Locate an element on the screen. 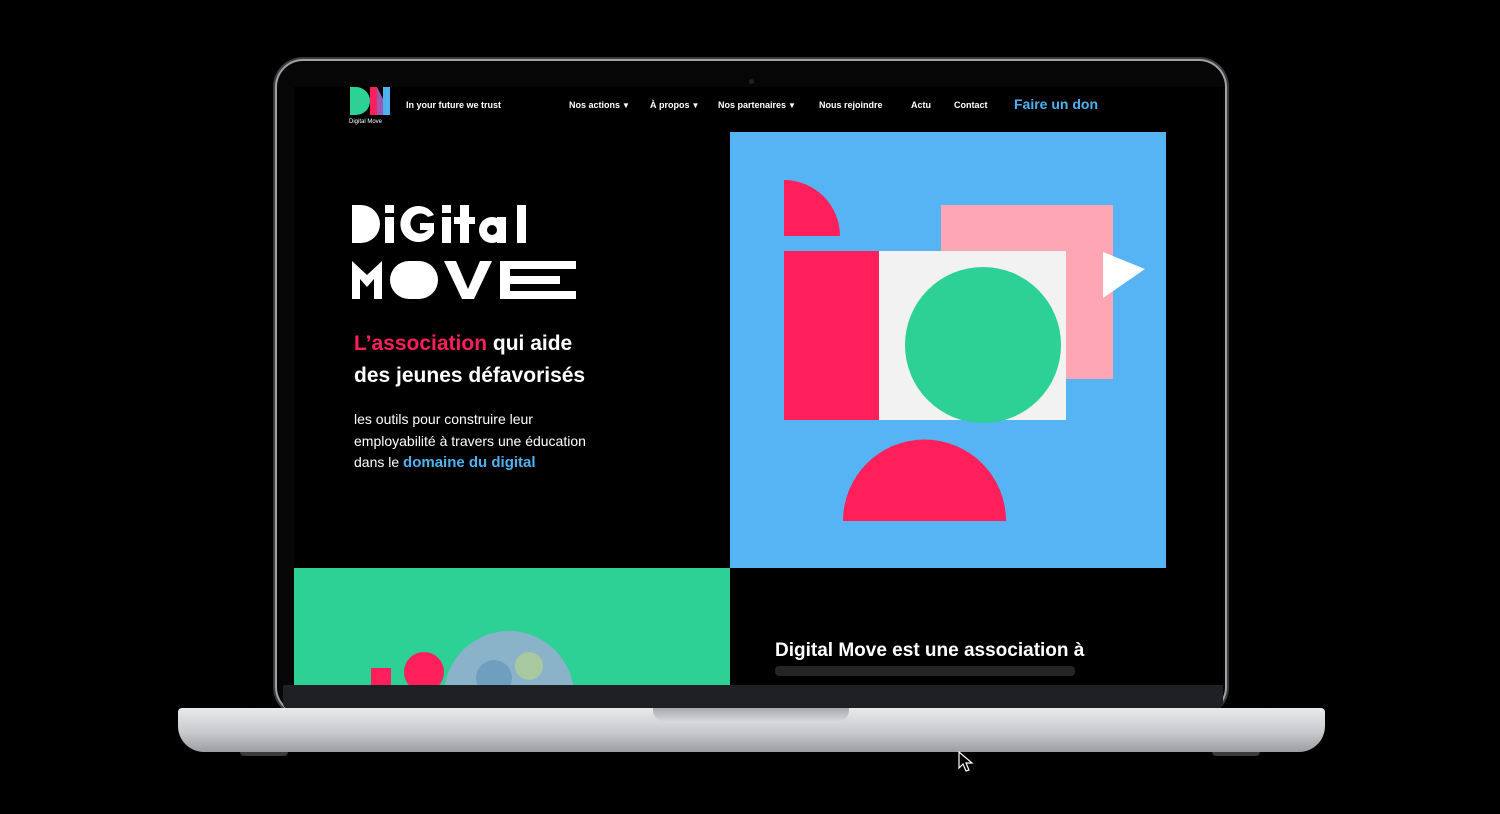 The image size is (1500, 814). headline-highlight: L’association is located at coordinates (421, 343).